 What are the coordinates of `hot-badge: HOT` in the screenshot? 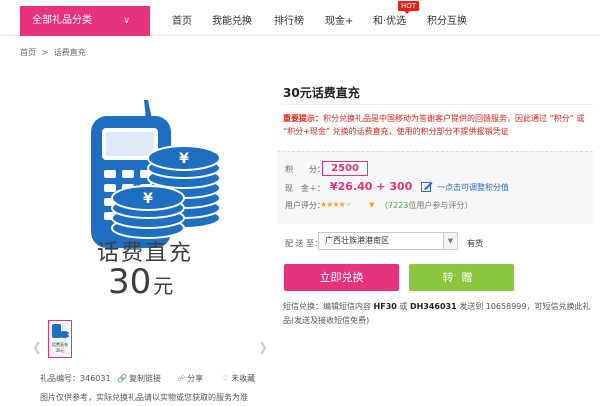 It's located at (409, 7).